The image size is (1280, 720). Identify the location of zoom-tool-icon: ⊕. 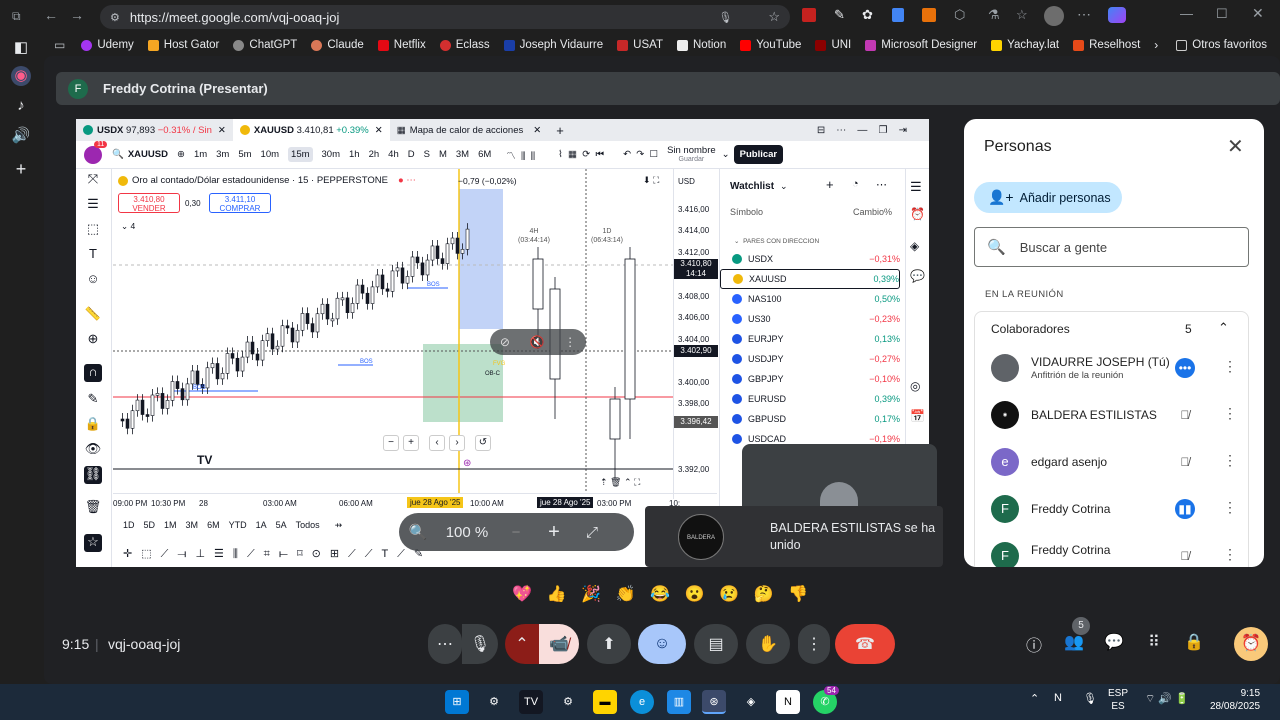
(93, 340).